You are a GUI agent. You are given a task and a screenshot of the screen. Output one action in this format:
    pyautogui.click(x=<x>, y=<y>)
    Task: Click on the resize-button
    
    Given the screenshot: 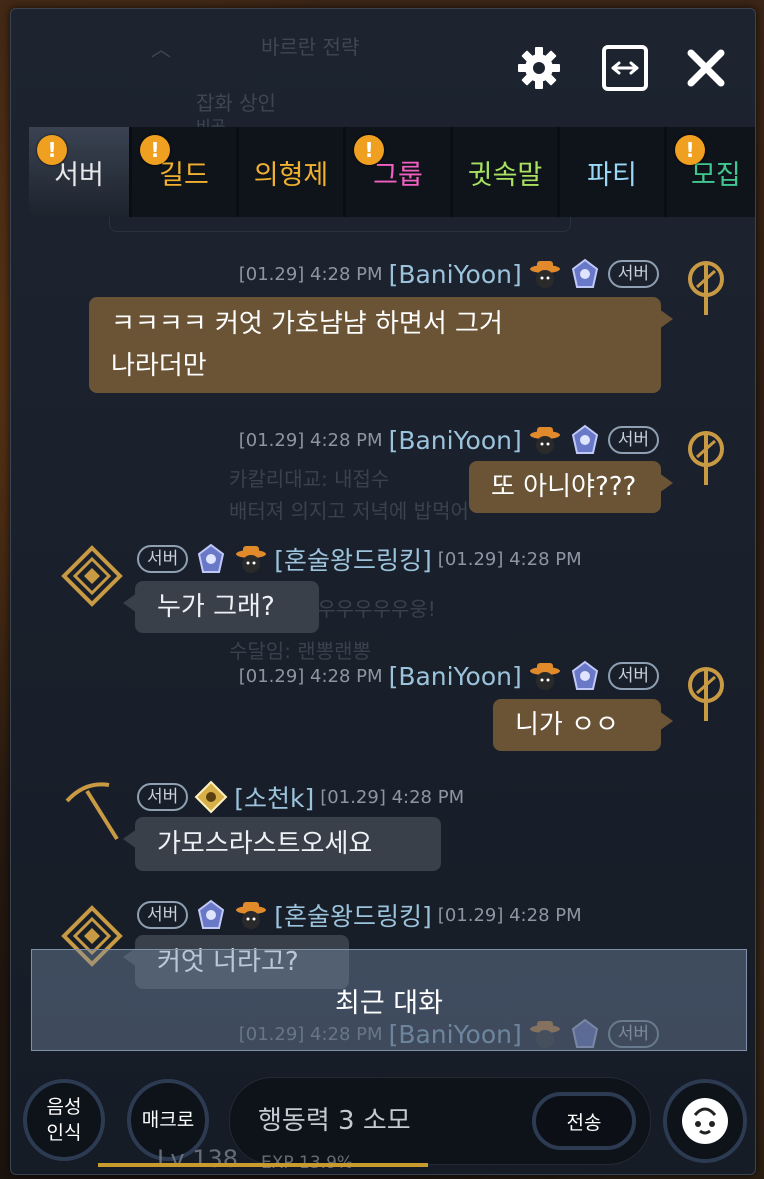 What is the action you would take?
    pyautogui.click(x=625, y=68)
    